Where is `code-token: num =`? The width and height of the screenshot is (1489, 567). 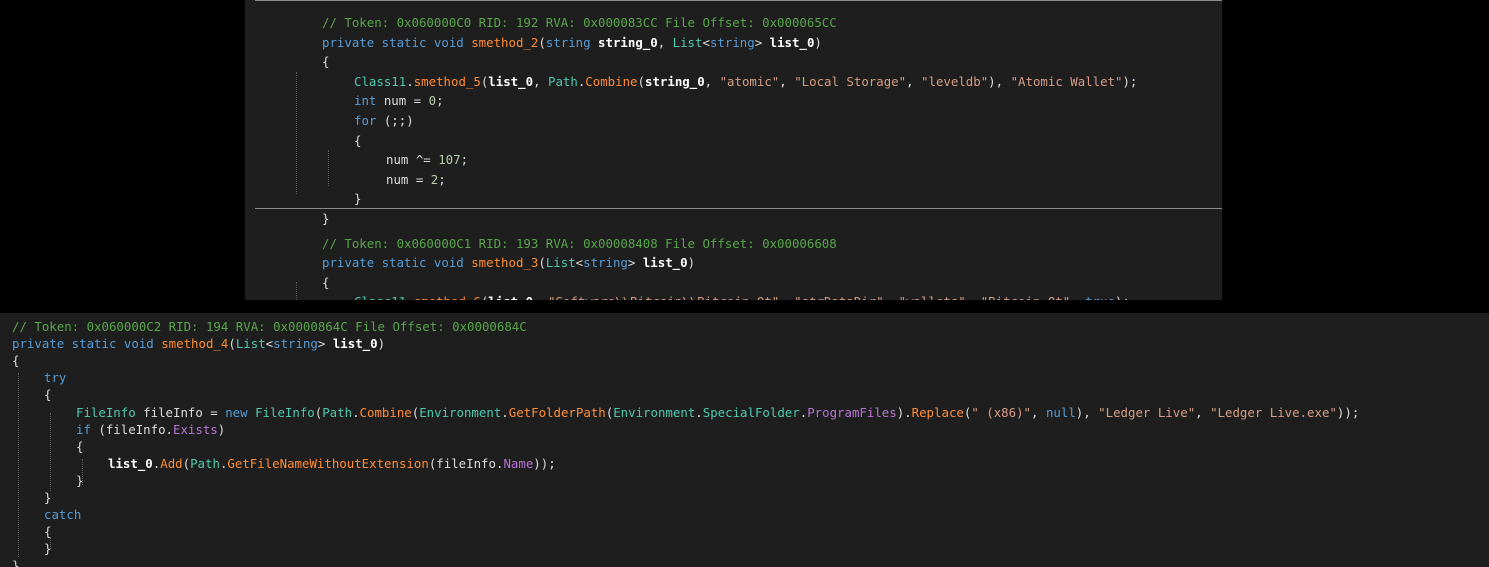
code-token: num = is located at coordinates (408, 179).